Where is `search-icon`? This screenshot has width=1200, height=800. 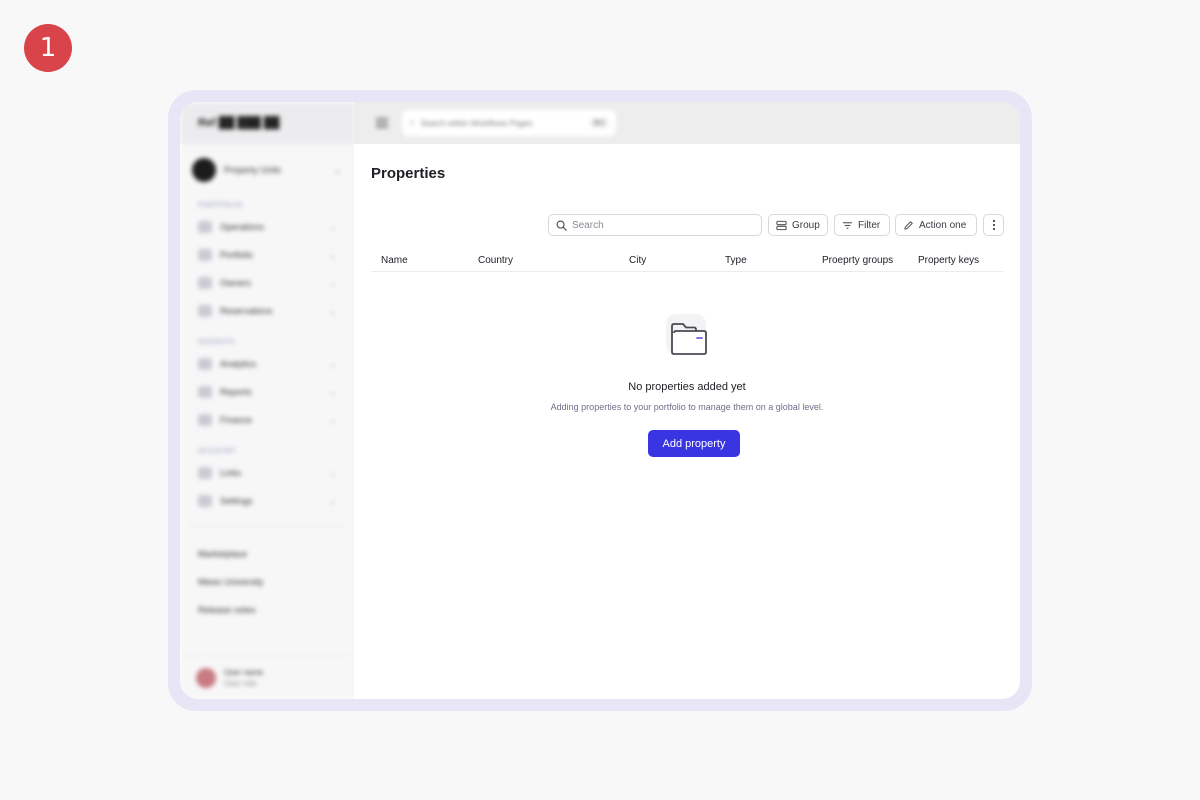
search-icon is located at coordinates (561, 225).